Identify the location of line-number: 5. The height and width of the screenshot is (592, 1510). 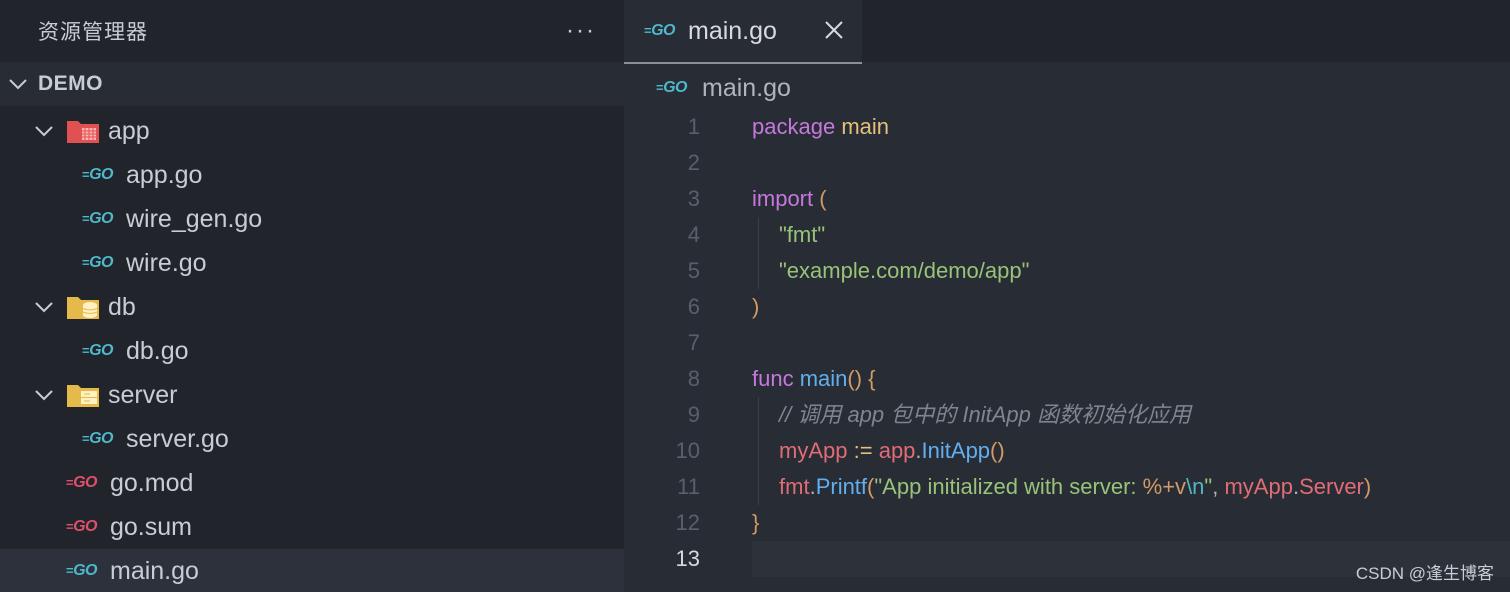
(693, 270).